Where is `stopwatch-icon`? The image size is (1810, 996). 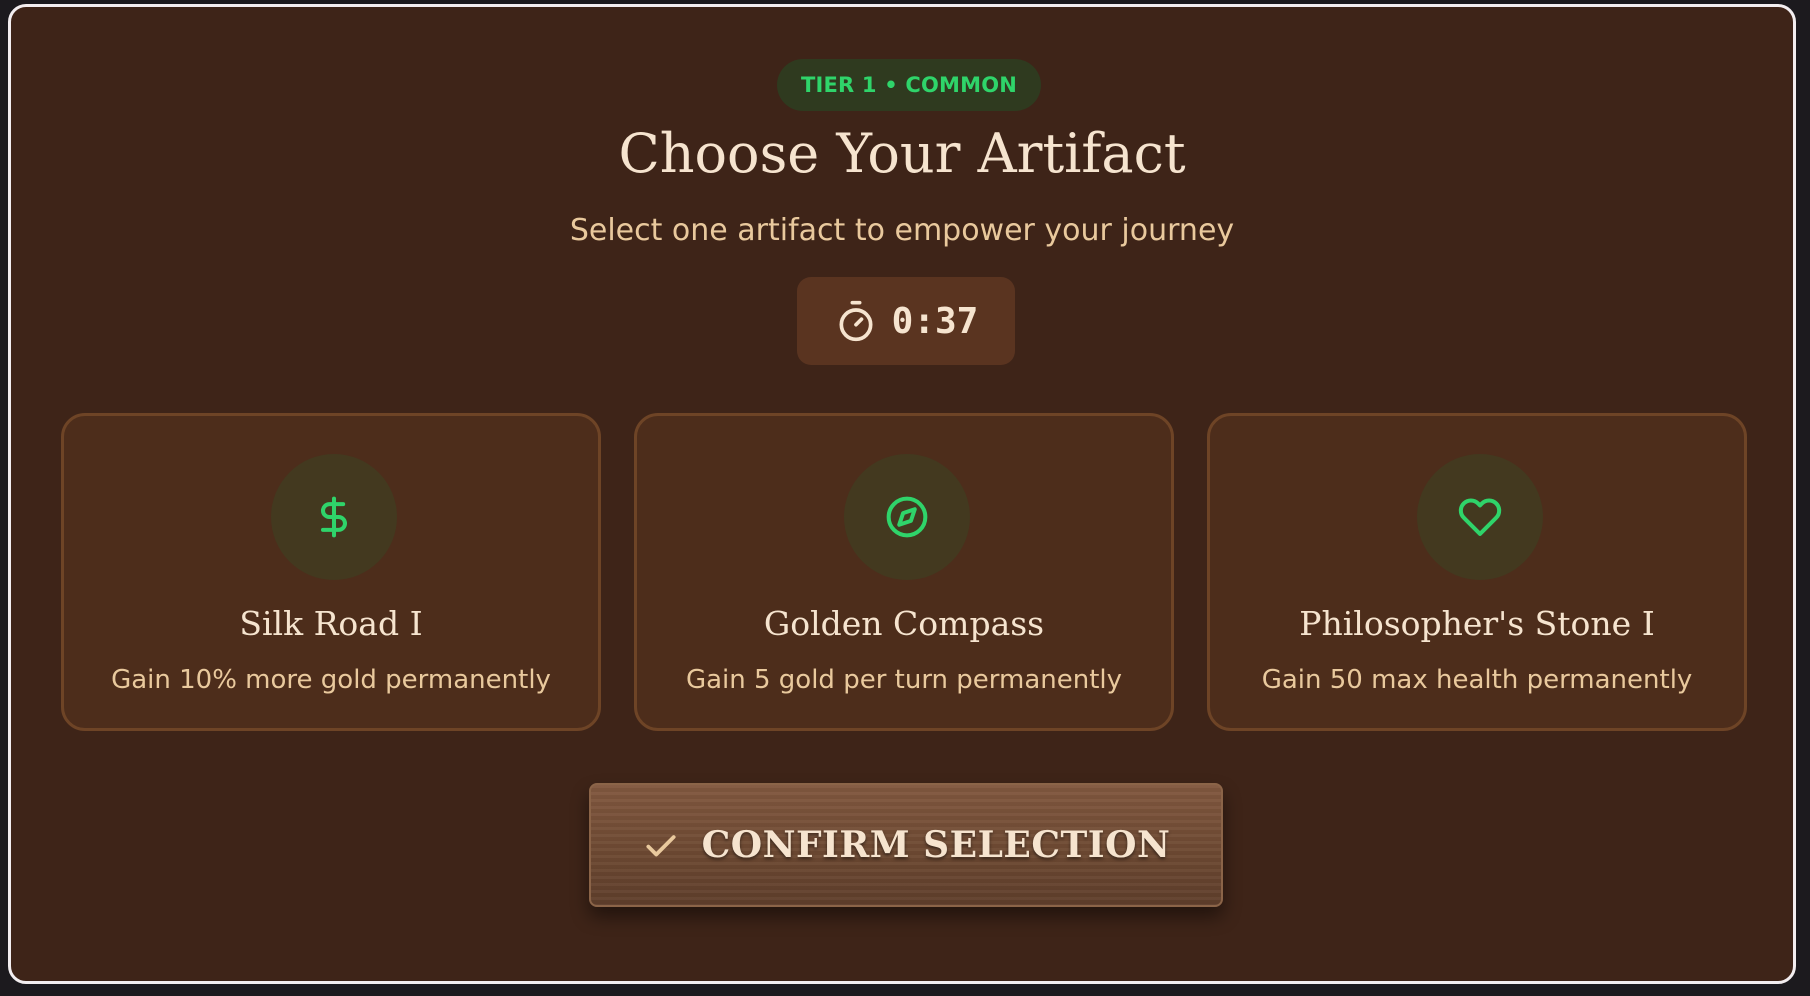 stopwatch-icon is located at coordinates (856, 321).